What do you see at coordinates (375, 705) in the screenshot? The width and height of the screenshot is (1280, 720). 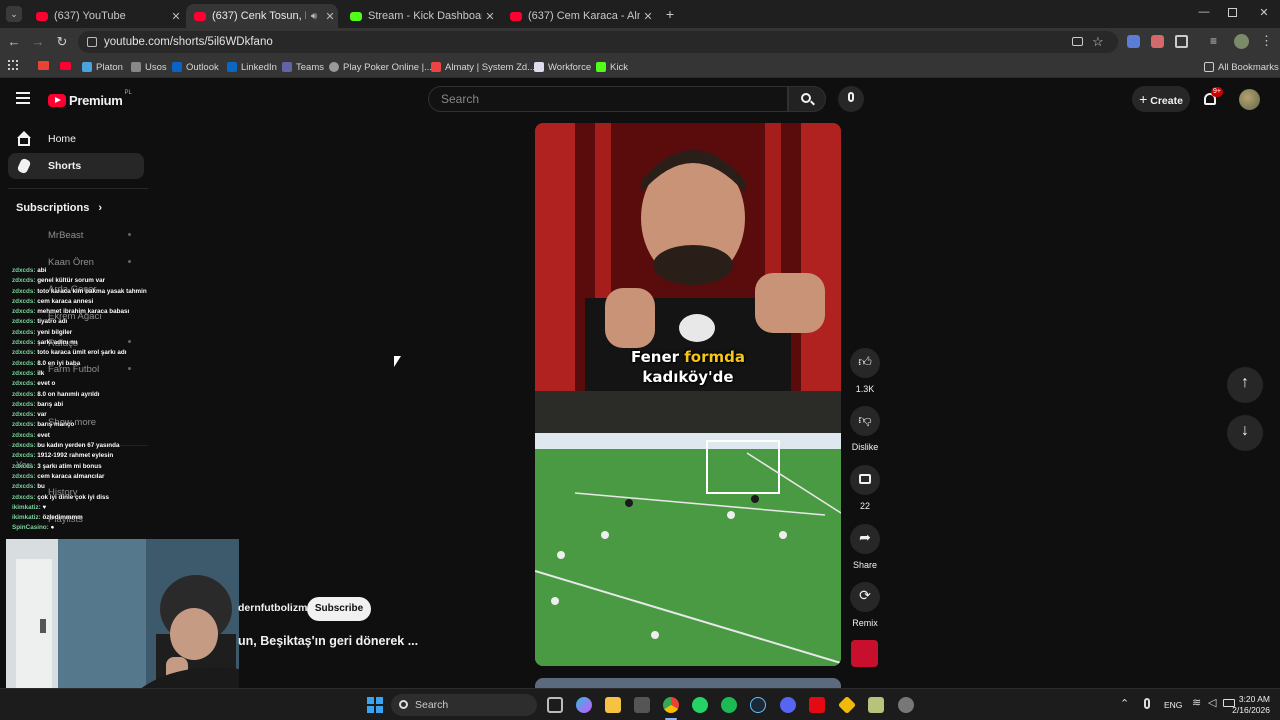 I see `windows-start-icon` at bounding box center [375, 705].